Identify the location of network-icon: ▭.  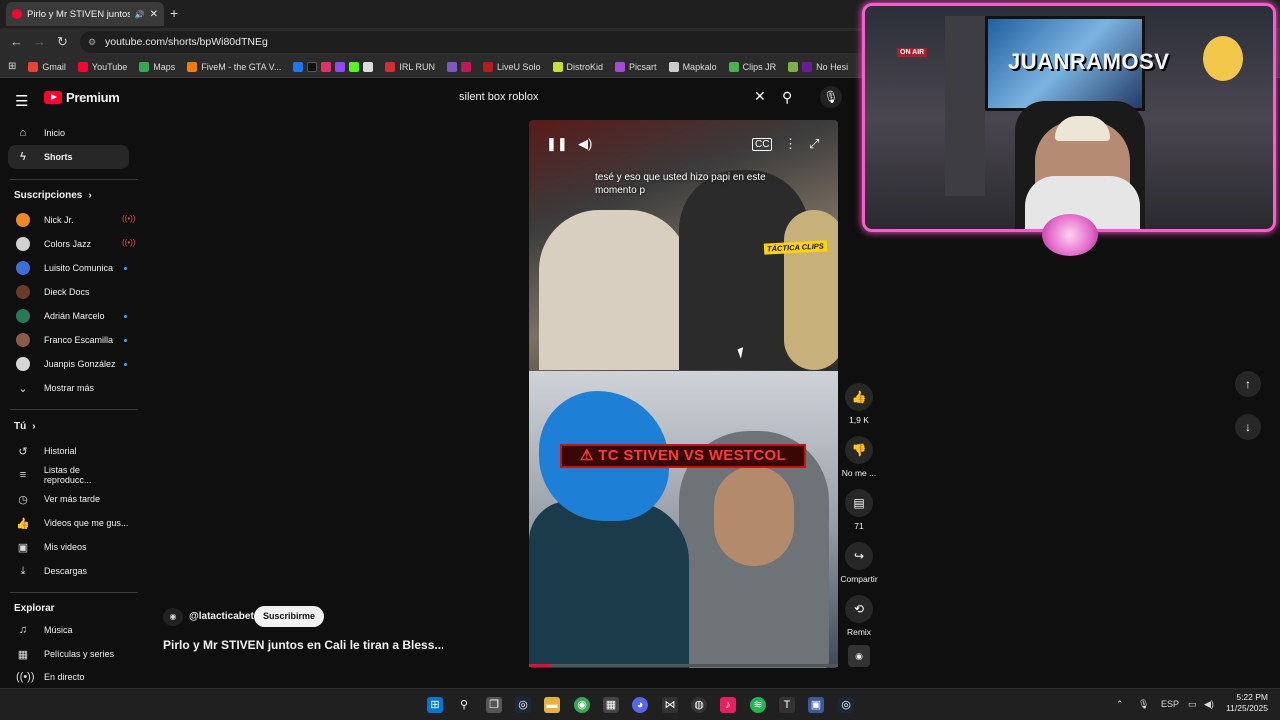
(1192, 704).